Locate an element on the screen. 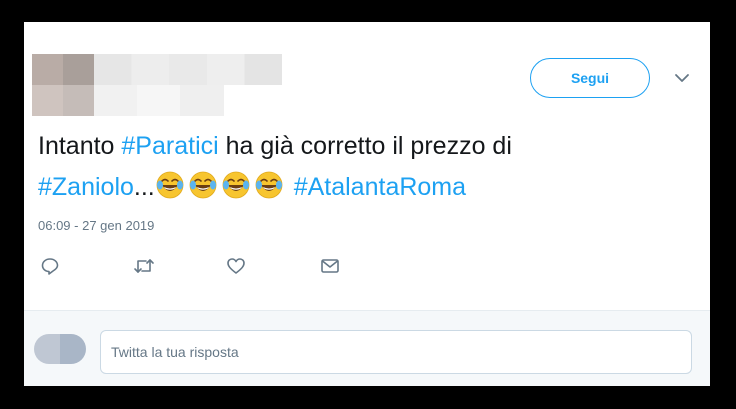  hashtag-paratici: #Paratici is located at coordinates (169, 146).